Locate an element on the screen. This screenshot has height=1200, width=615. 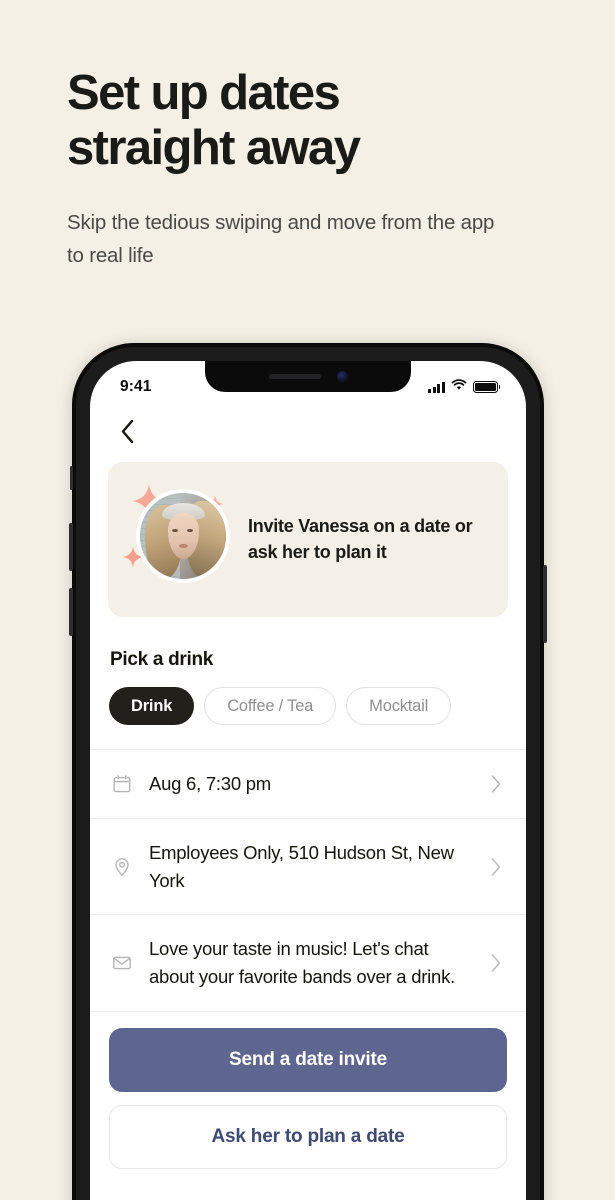
venue-value: Employees Only, 510 Hudson St, New York is located at coordinates (301, 866).